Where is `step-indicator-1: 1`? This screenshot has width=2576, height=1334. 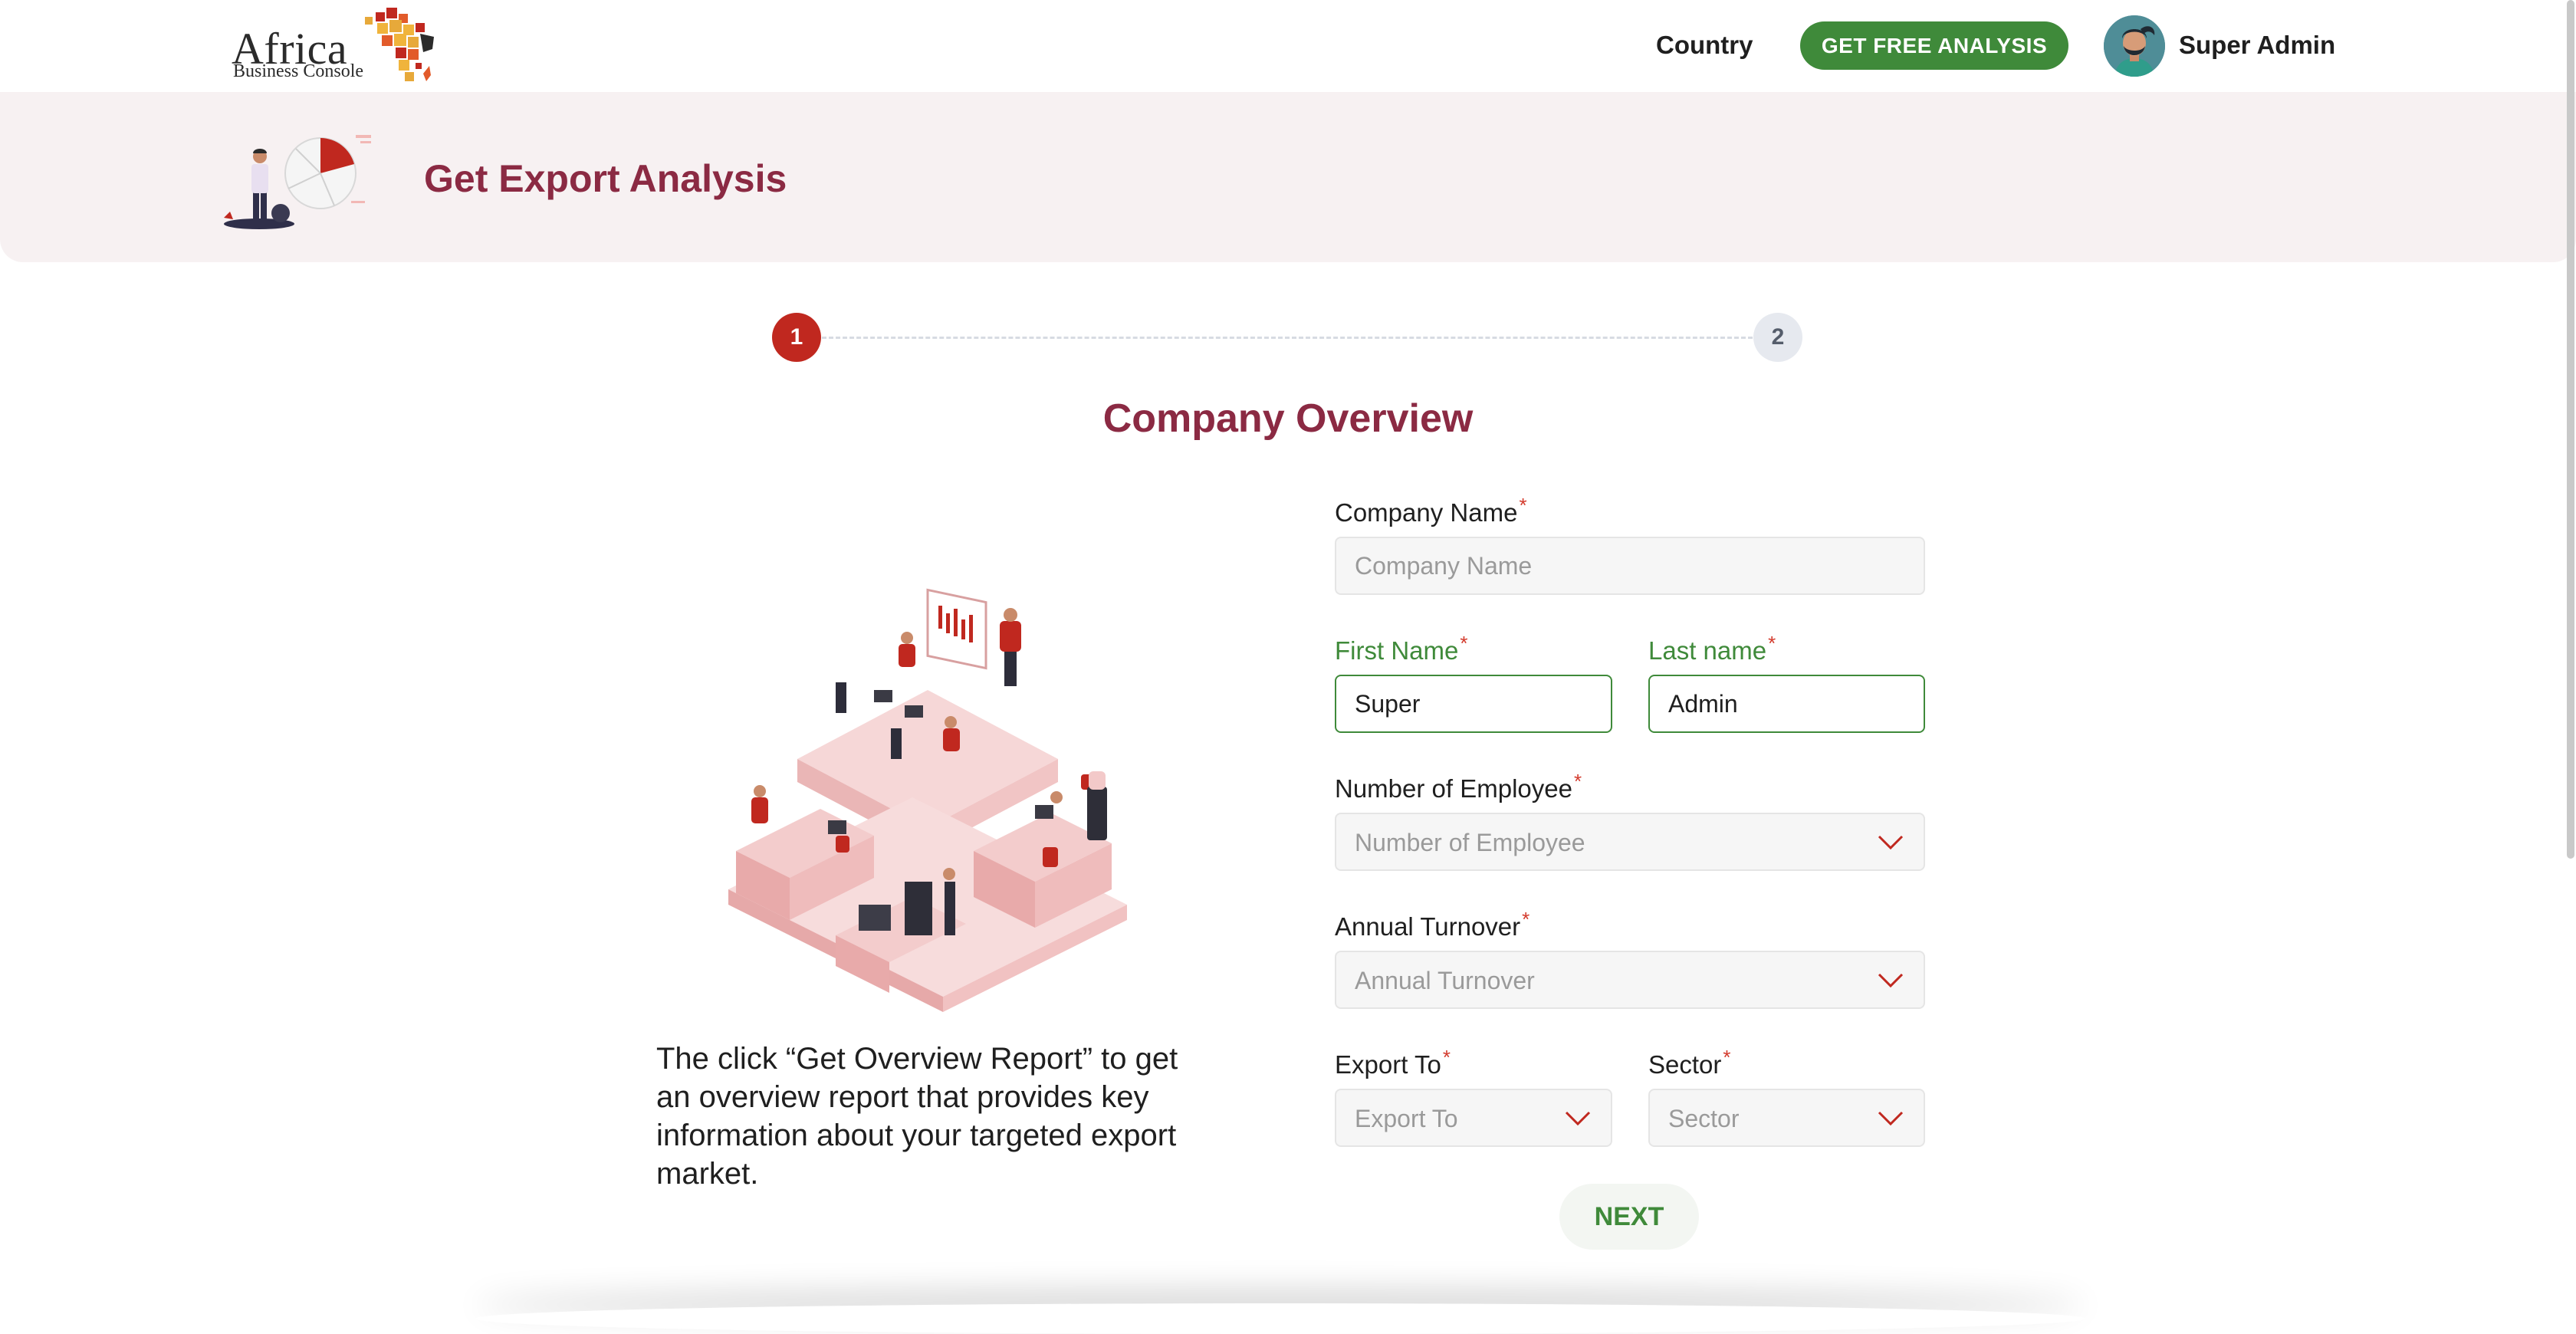
step-indicator-1: 1 is located at coordinates (797, 337).